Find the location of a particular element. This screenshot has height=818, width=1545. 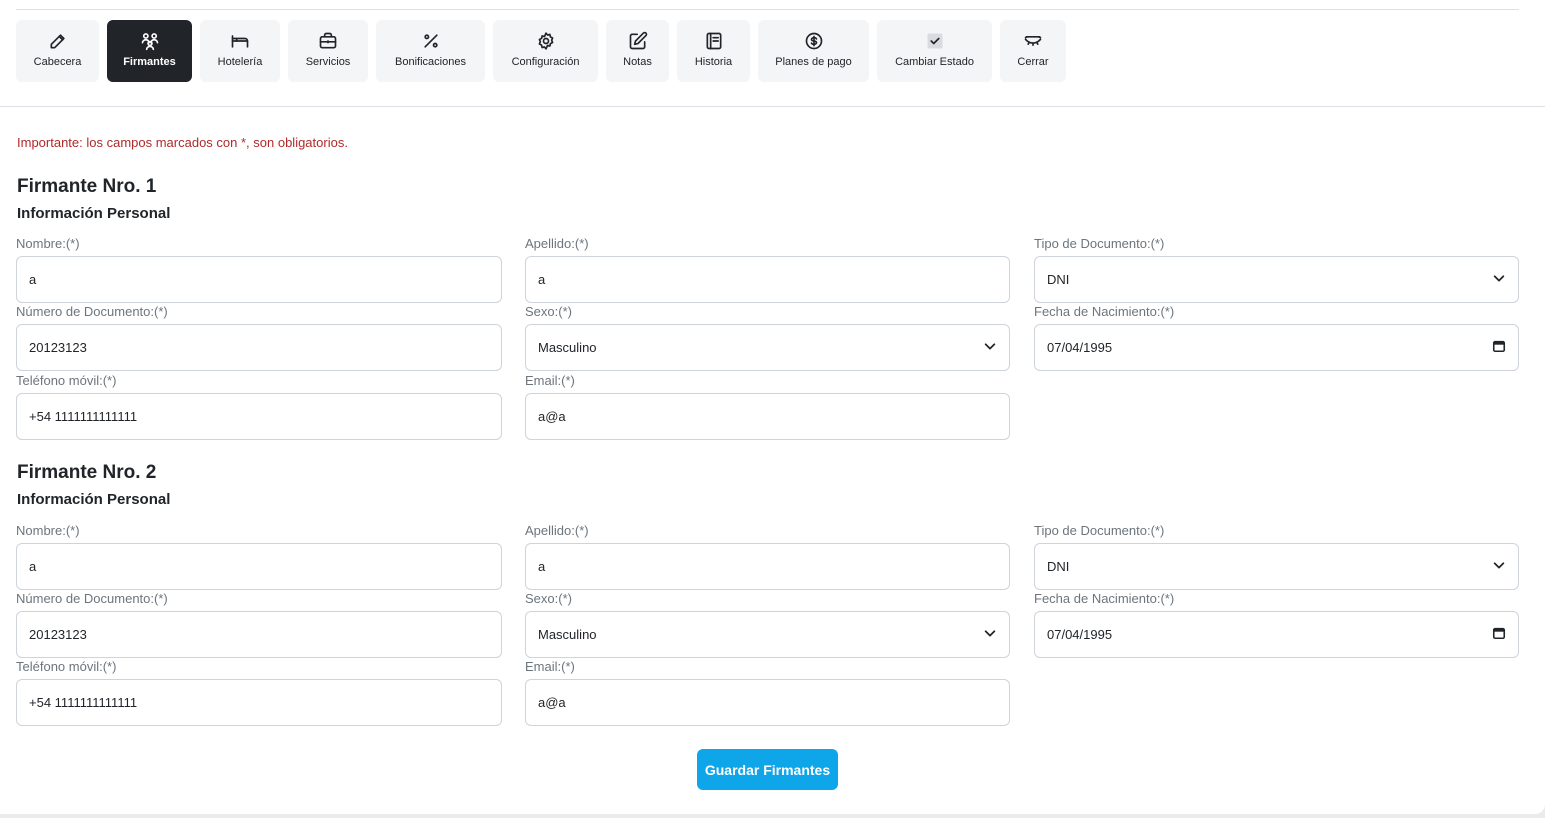

tab-label: Firmantes is located at coordinates (149, 62).